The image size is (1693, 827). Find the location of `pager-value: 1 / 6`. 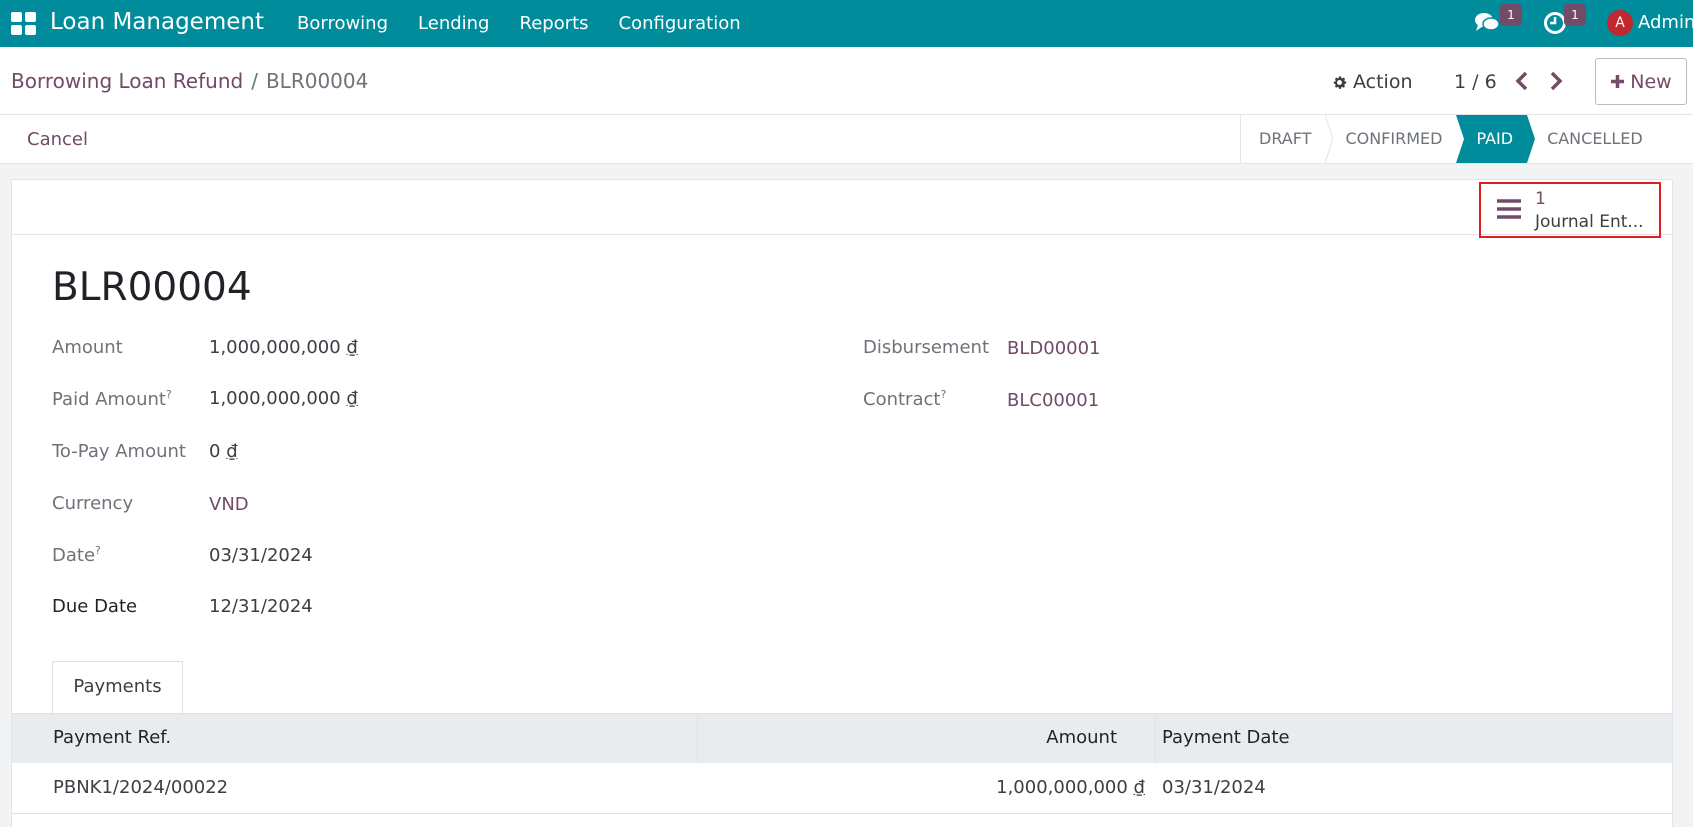

pager-value: 1 / 6 is located at coordinates (1475, 82).